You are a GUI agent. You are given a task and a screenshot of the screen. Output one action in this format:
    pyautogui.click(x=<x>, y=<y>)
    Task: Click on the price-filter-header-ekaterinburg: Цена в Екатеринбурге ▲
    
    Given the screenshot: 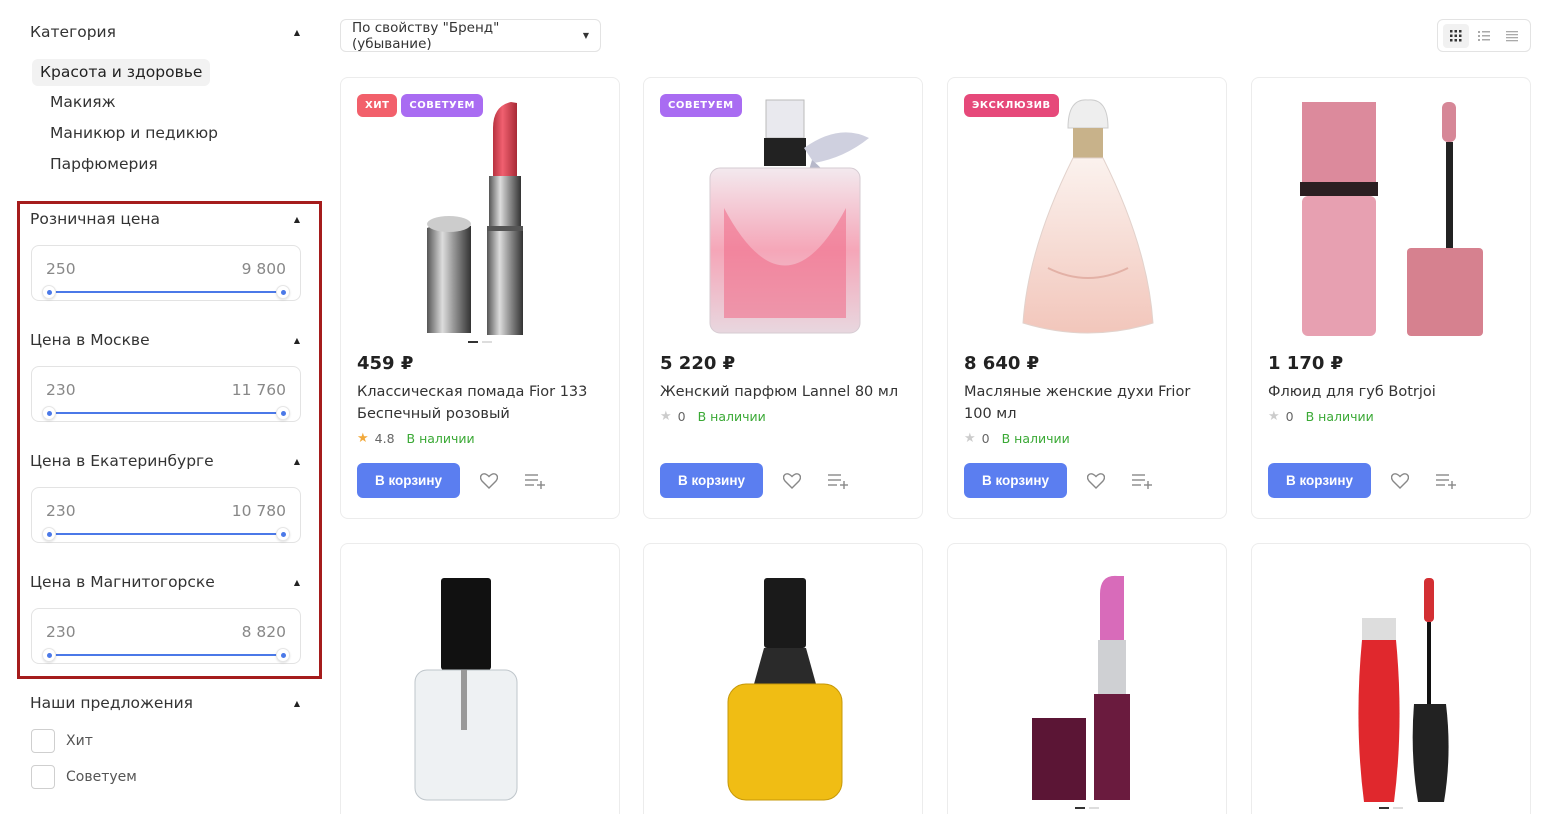 What is the action you would take?
    pyautogui.click(x=166, y=461)
    